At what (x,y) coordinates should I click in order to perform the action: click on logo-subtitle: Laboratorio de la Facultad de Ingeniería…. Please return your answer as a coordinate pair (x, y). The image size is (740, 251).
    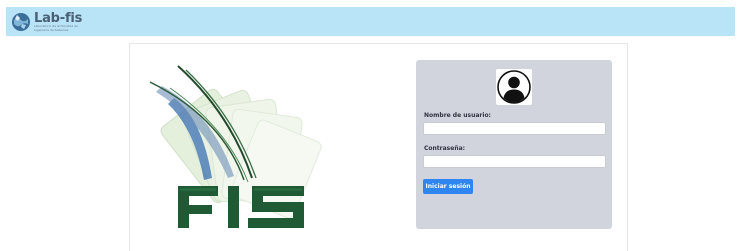
    Looking at the image, I should click on (56, 28).